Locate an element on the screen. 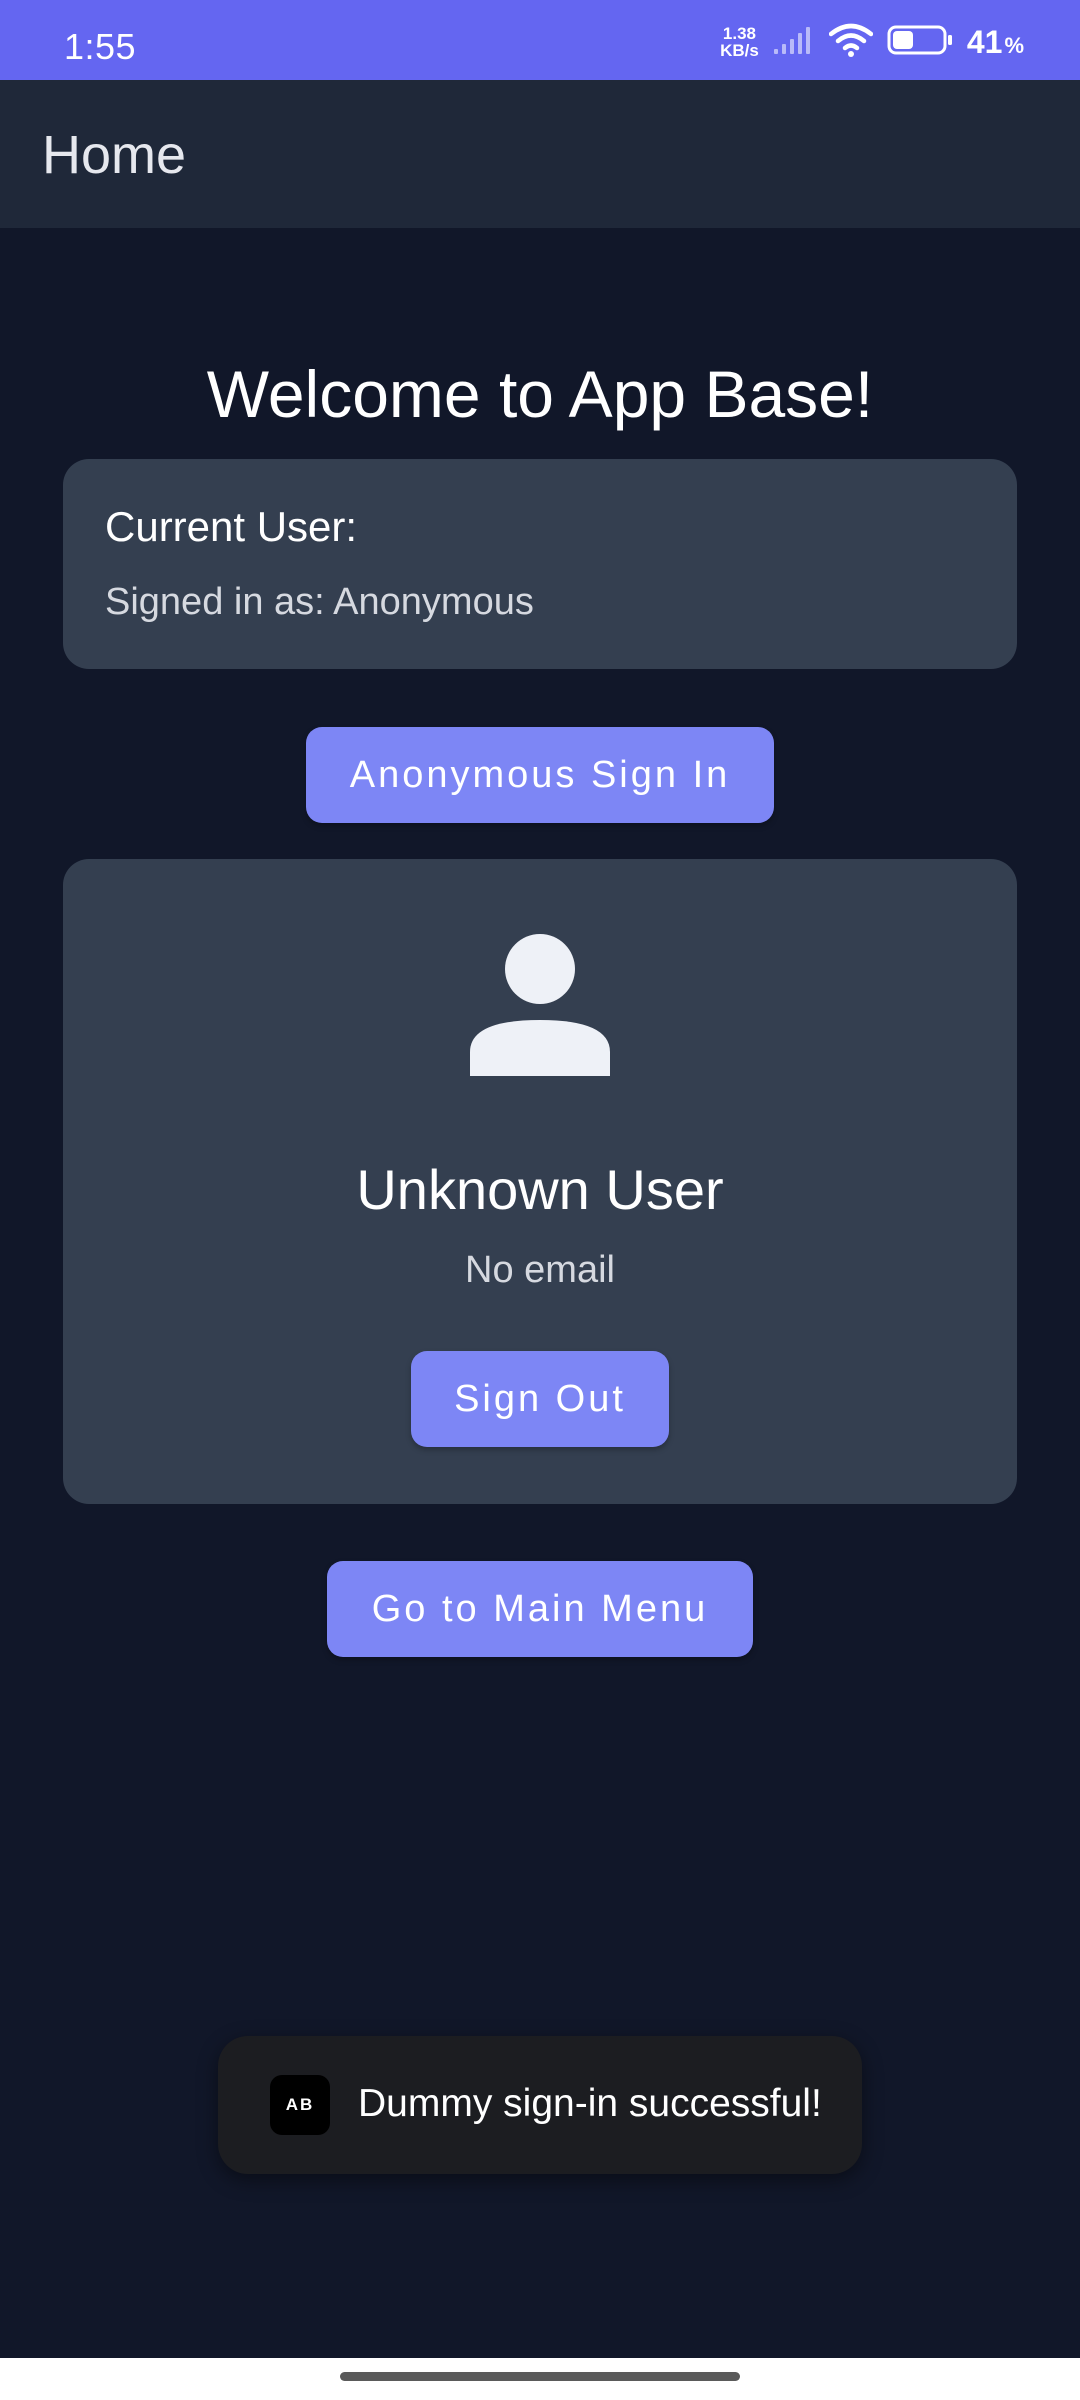 Image resolution: width=1080 pixels, height=2400 pixels. battery-percent-unit: % is located at coordinates (1014, 45).